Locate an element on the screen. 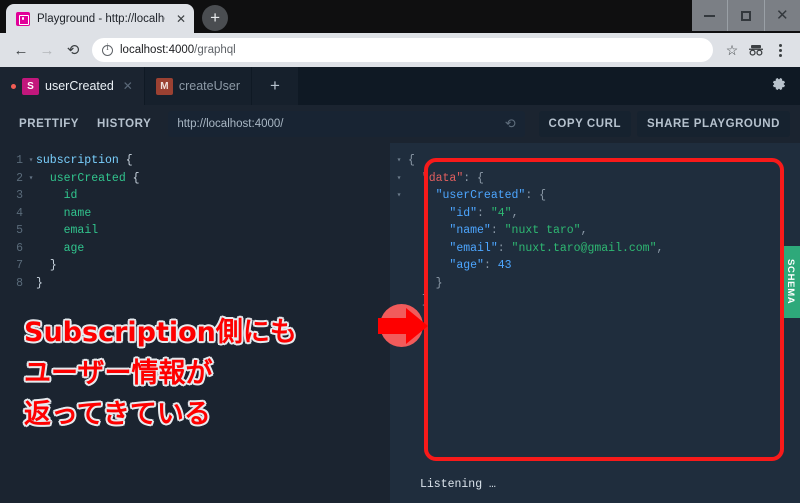 The height and width of the screenshot is (503, 800). json-token: "nuxt taro" is located at coordinates (542, 230).